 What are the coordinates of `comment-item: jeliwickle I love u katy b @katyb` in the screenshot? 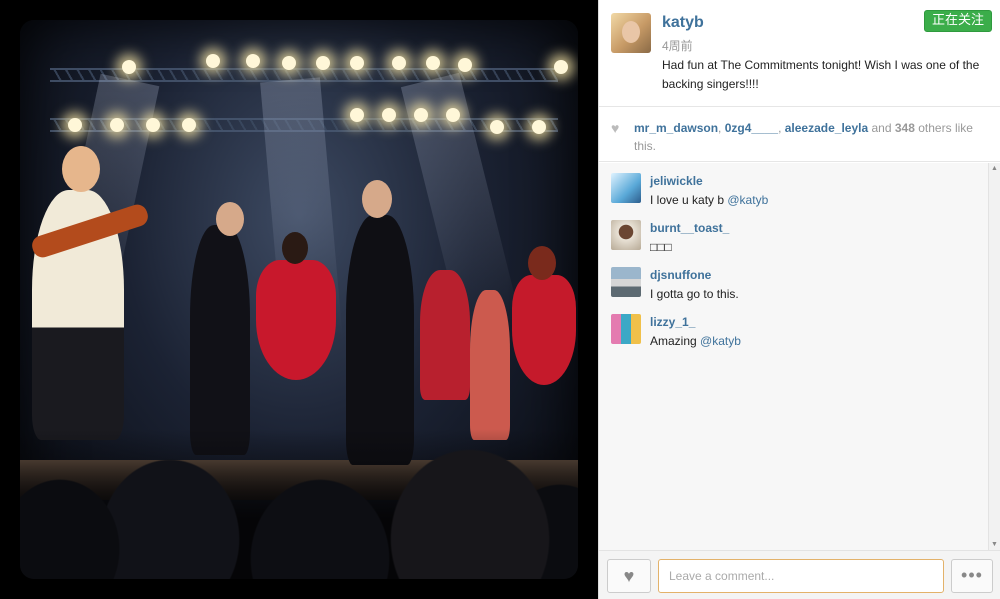 It's located at (799, 186).